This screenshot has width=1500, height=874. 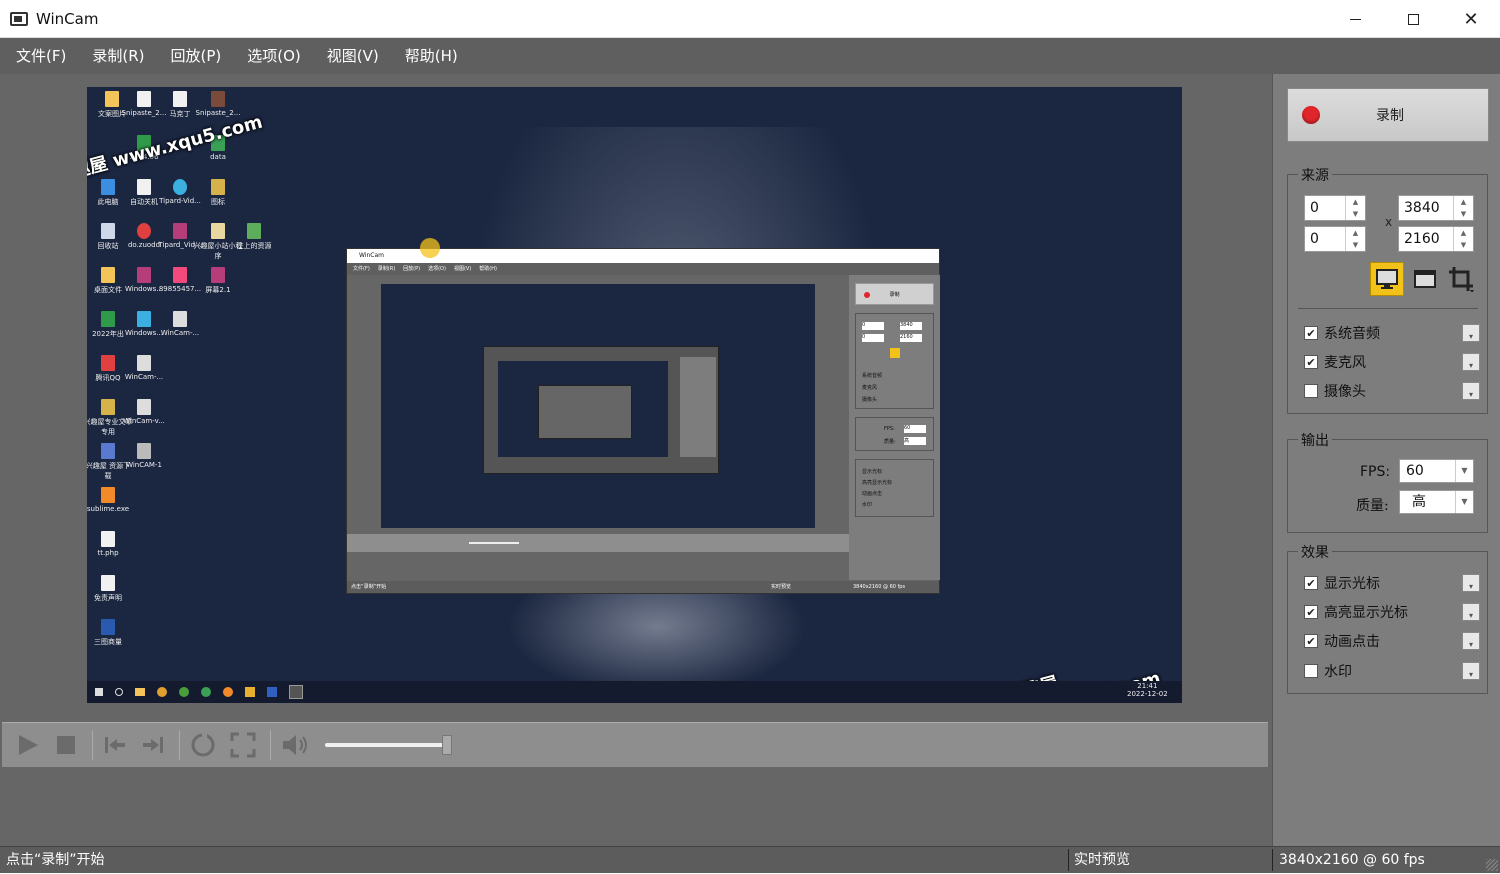 I want to click on desktop-icon: 免责声明, so click(x=110, y=589).